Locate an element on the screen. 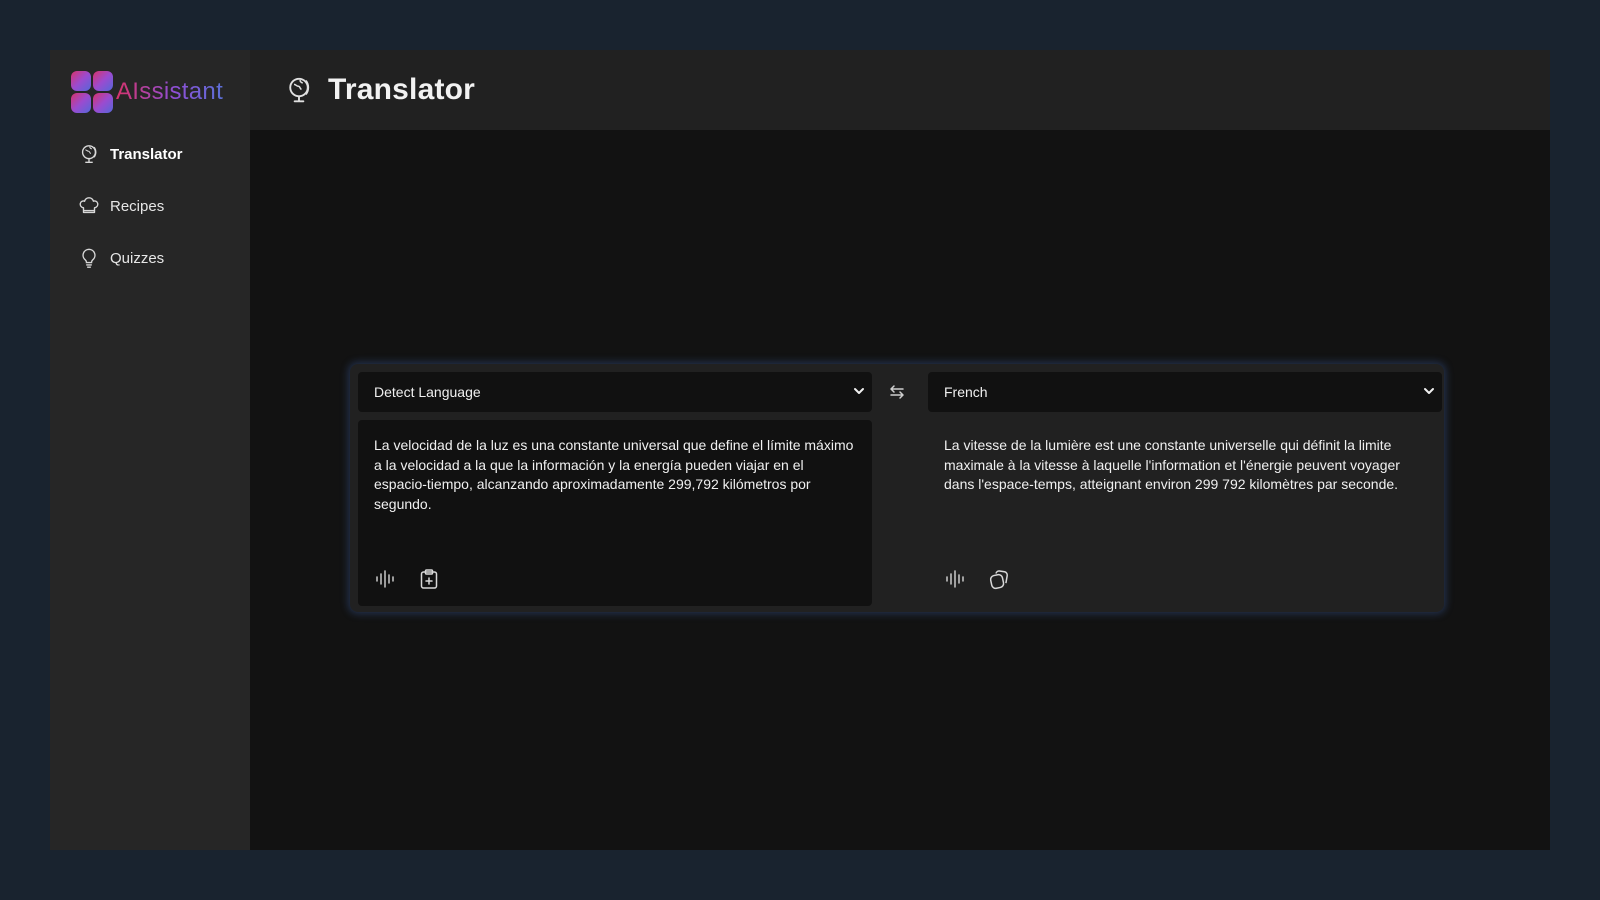  sidebar-item-quizzes: Quizzes is located at coordinates (130, 258).